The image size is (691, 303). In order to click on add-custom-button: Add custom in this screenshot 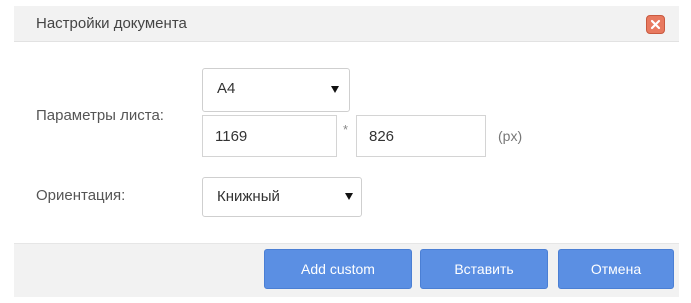, I will do `click(338, 269)`.